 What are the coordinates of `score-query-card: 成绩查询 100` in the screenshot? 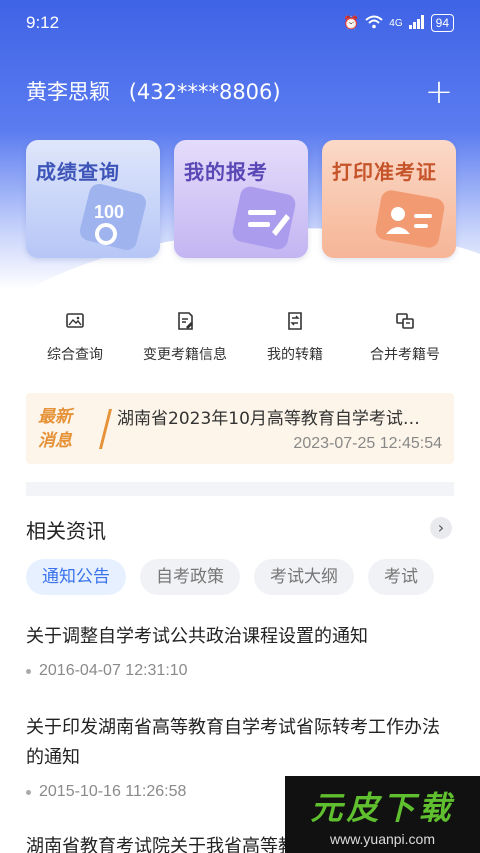 It's located at (93, 199).